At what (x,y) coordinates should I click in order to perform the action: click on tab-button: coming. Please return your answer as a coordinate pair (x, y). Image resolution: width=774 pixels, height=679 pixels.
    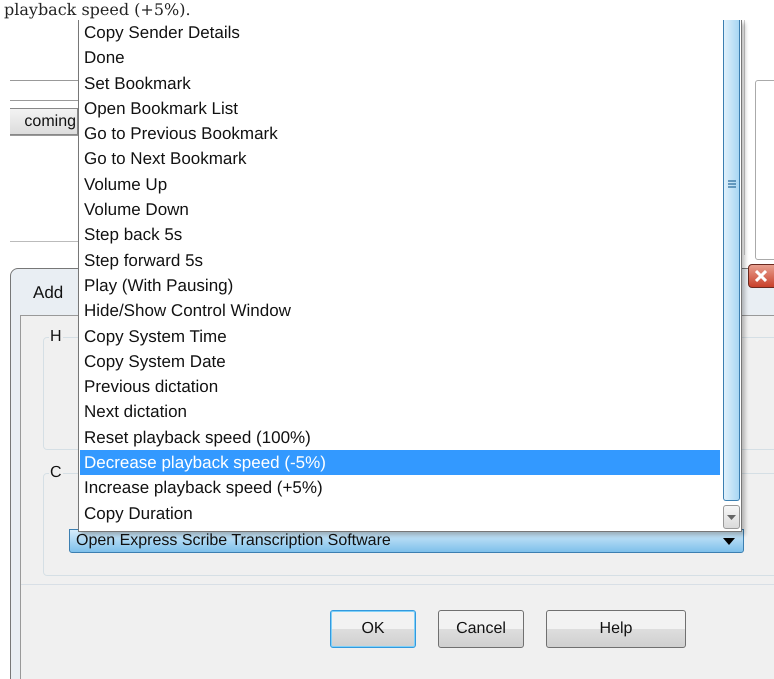
    Looking at the image, I should click on (44, 121).